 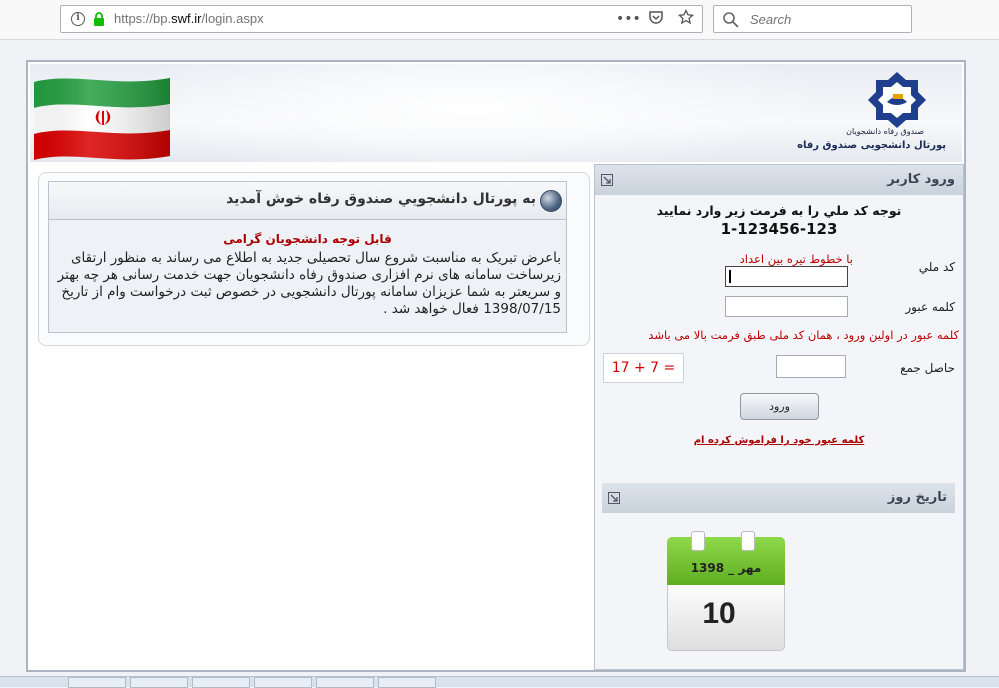 What do you see at coordinates (812, 19) in the screenshot?
I see `search-input: Search` at bounding box center [812, 19].